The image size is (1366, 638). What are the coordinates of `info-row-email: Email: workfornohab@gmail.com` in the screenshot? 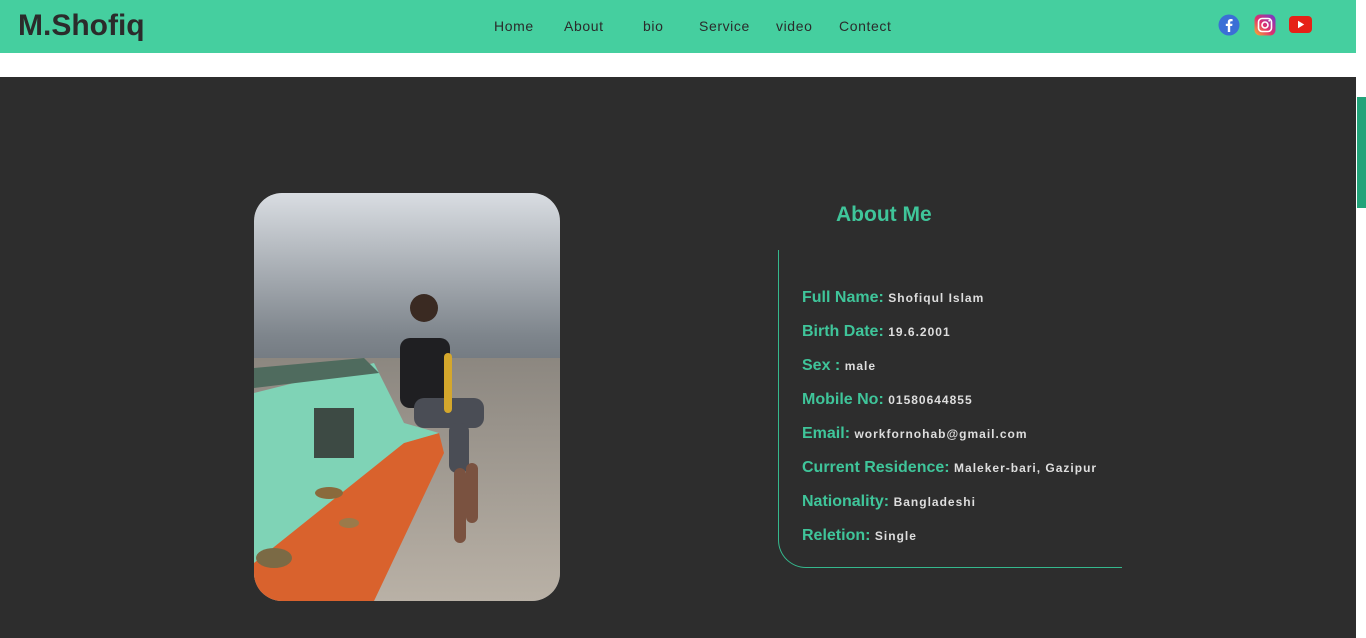 It's located at (915, 434).